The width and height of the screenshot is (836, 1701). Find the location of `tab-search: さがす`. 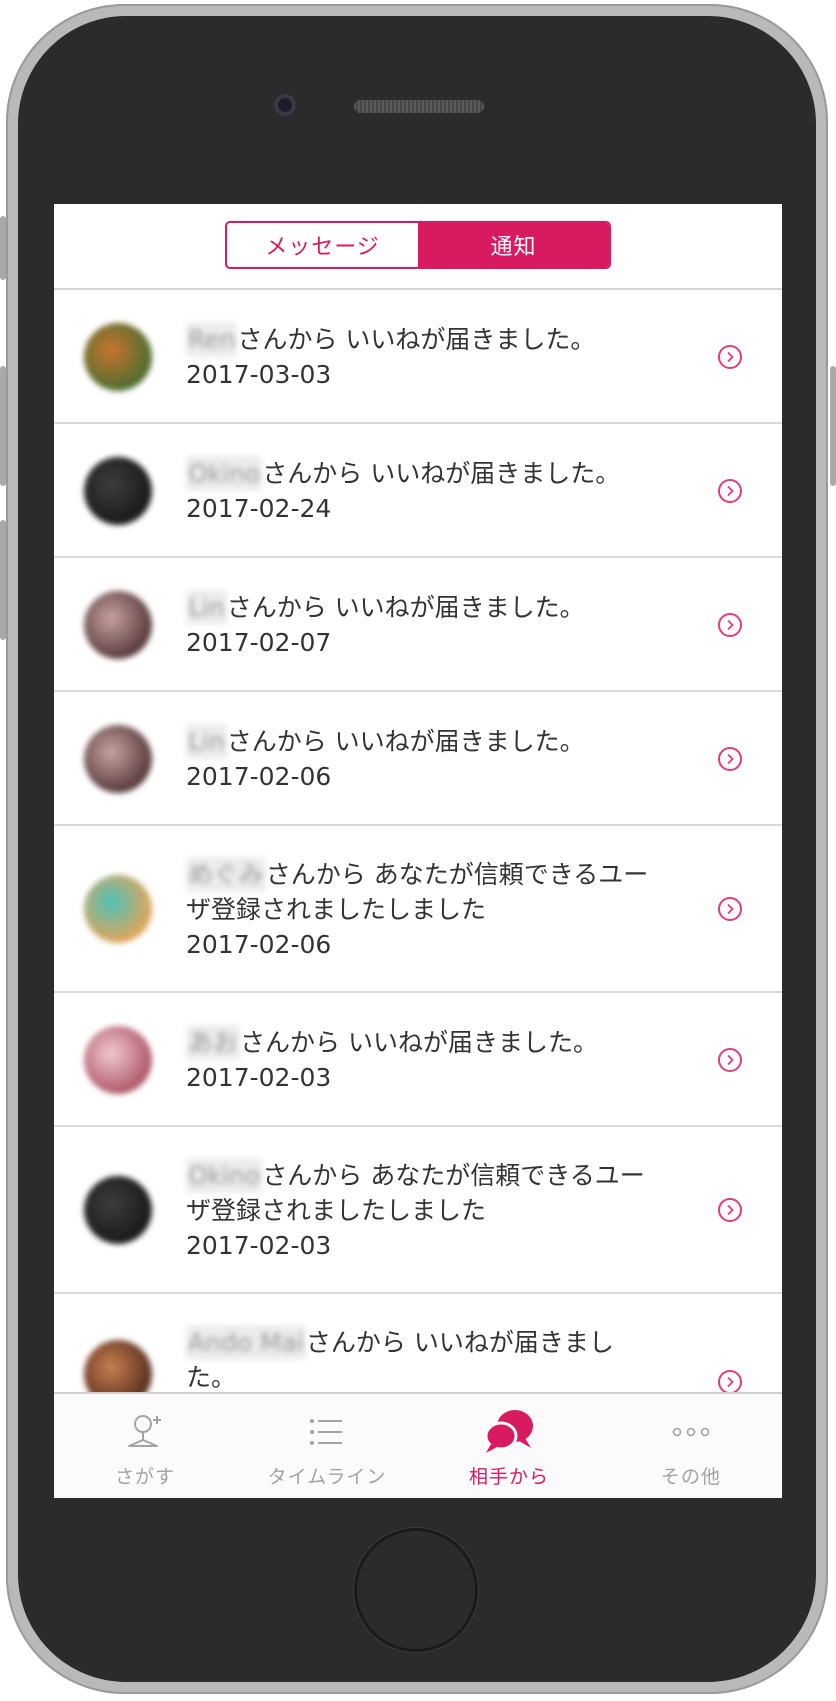

tab-search: さがす is located at coordinates (145, 1446).